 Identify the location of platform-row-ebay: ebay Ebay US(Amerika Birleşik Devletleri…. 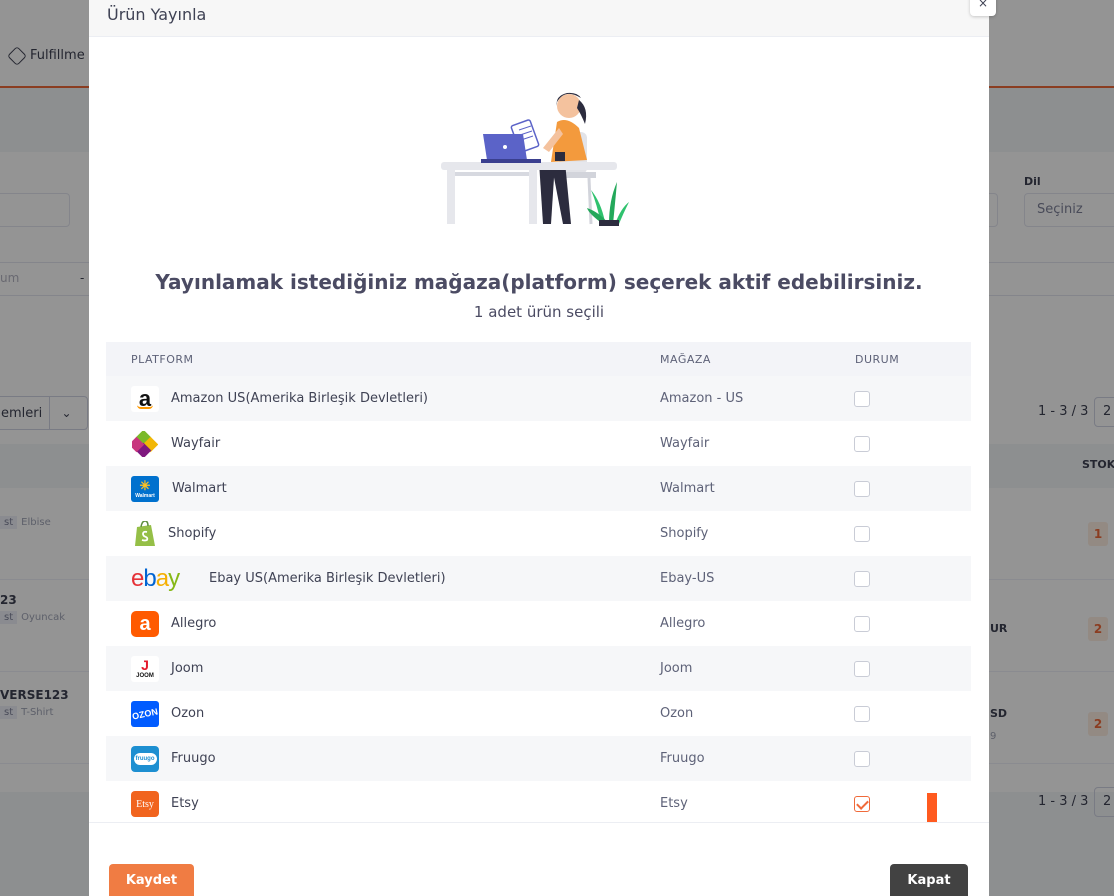
(538, 578).